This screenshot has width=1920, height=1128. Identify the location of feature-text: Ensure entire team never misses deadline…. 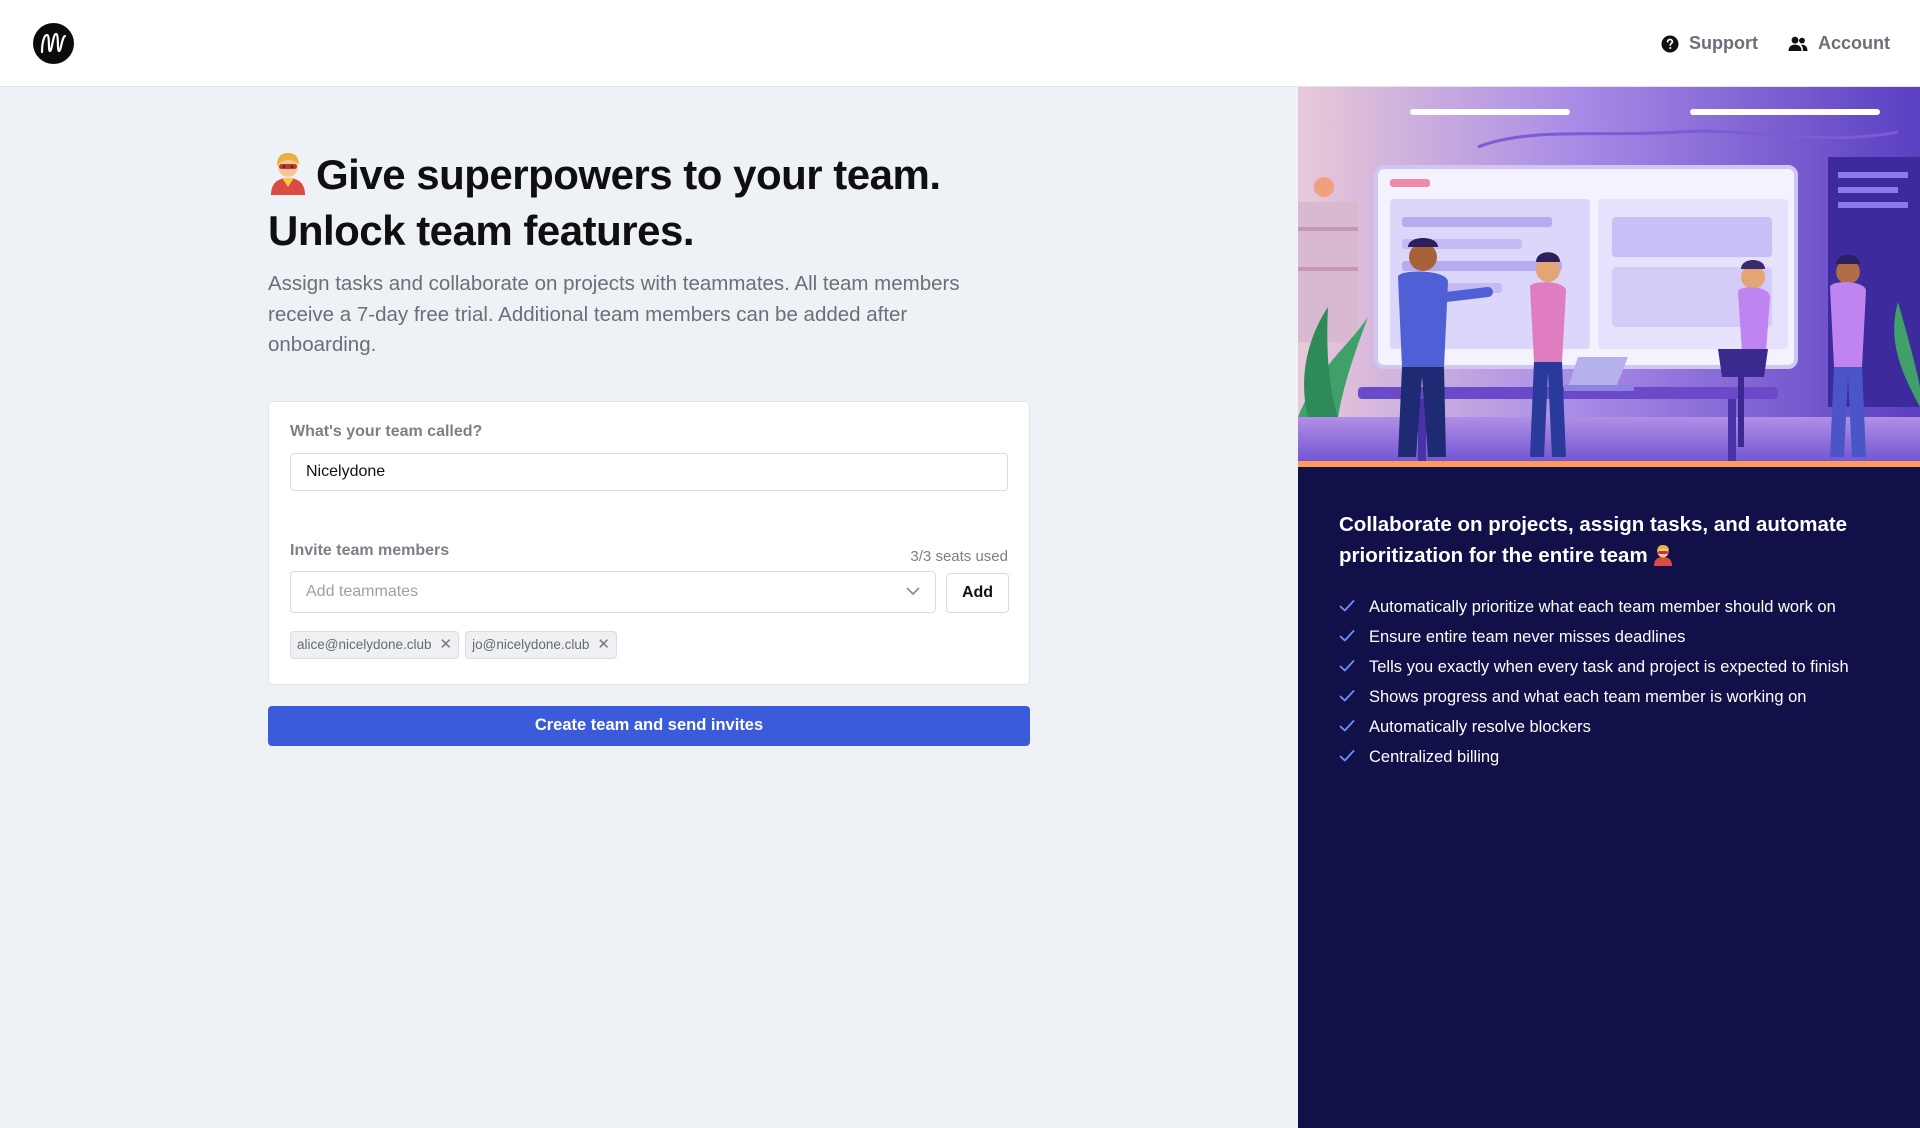
(1527, 637).